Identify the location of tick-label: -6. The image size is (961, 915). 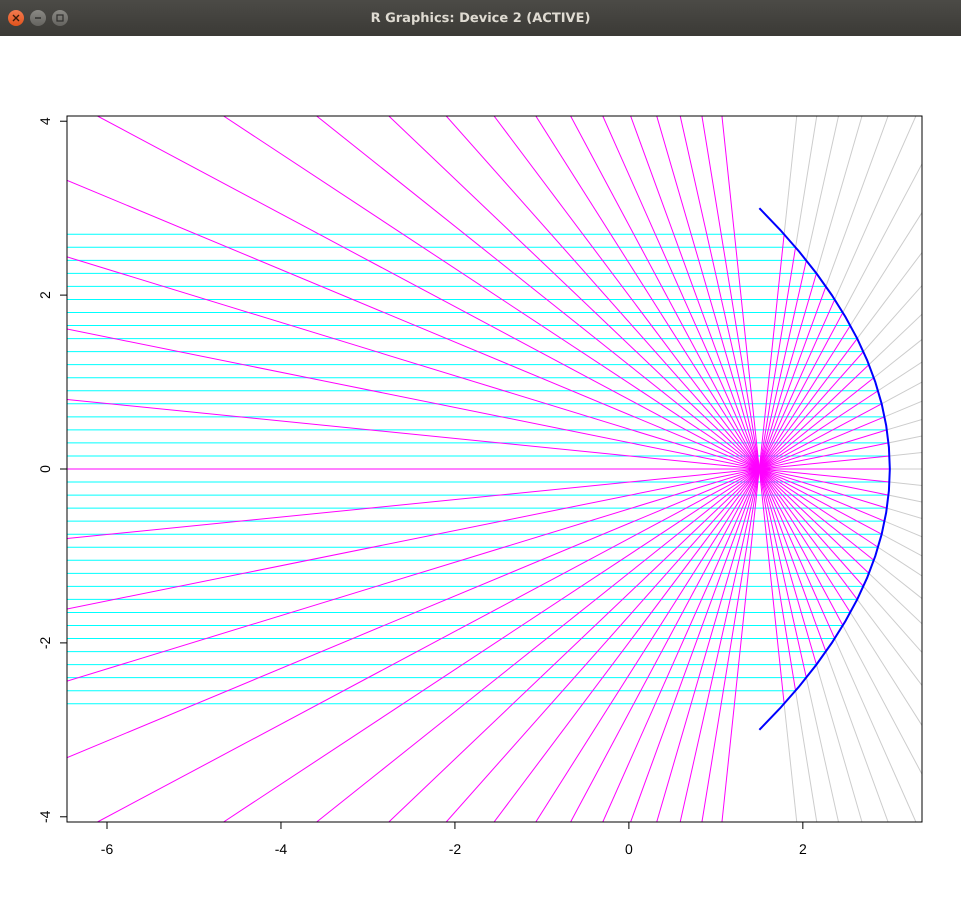
(107, 849).